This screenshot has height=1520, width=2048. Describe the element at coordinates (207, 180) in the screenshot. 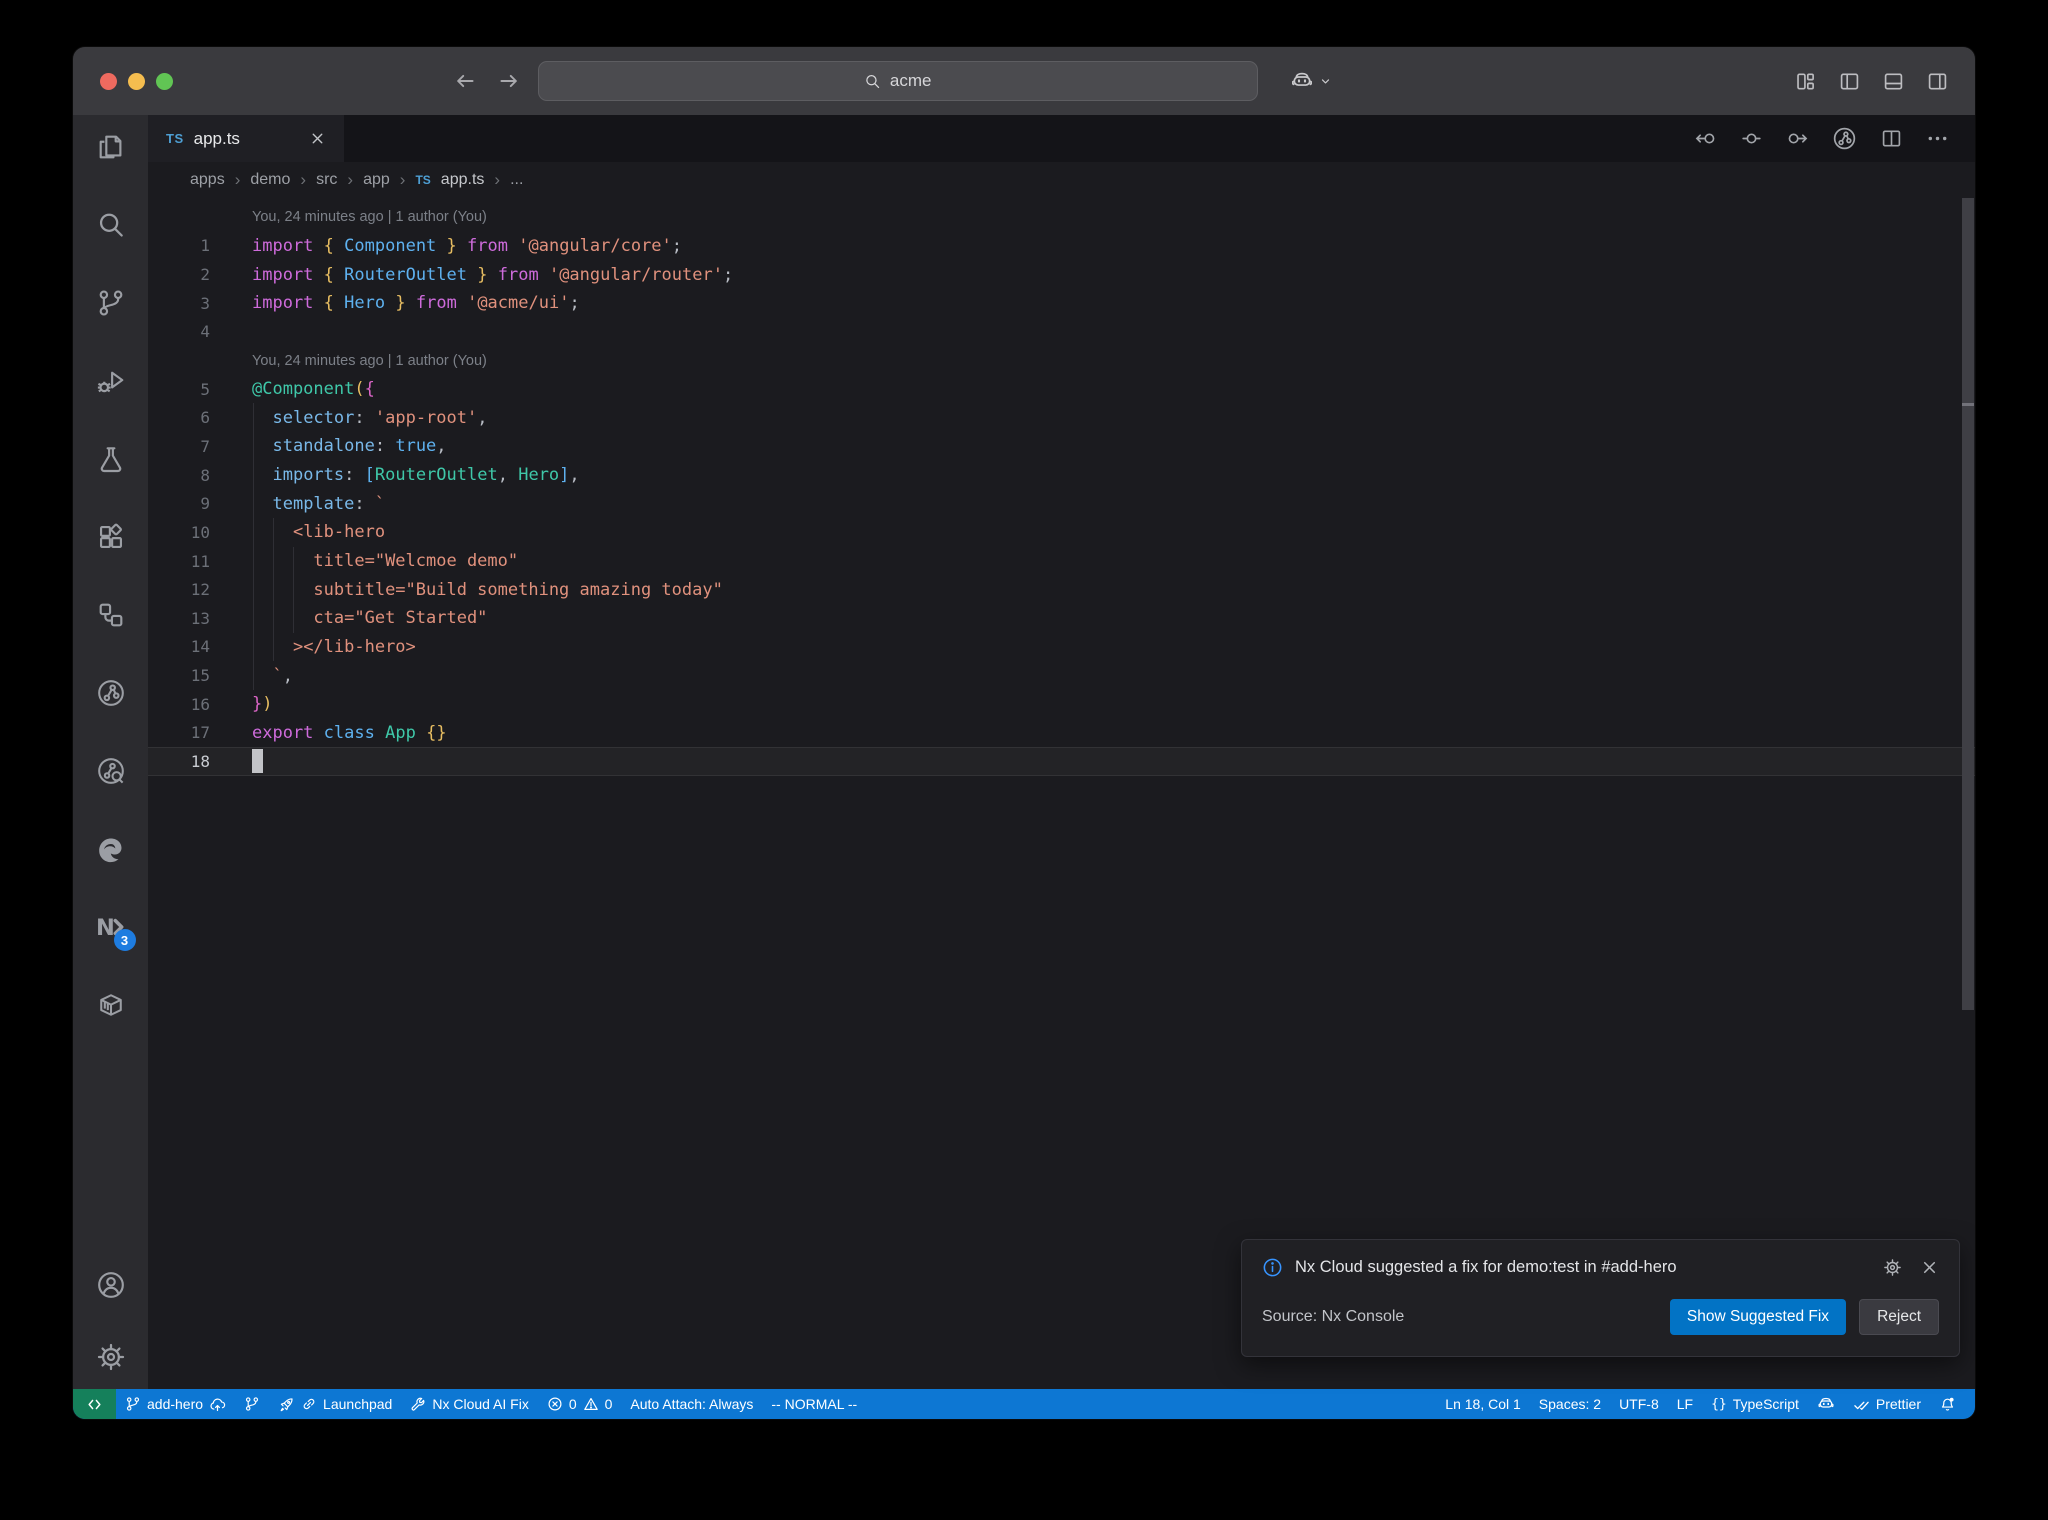

I see `breadcrumb-item: apps` at that location.